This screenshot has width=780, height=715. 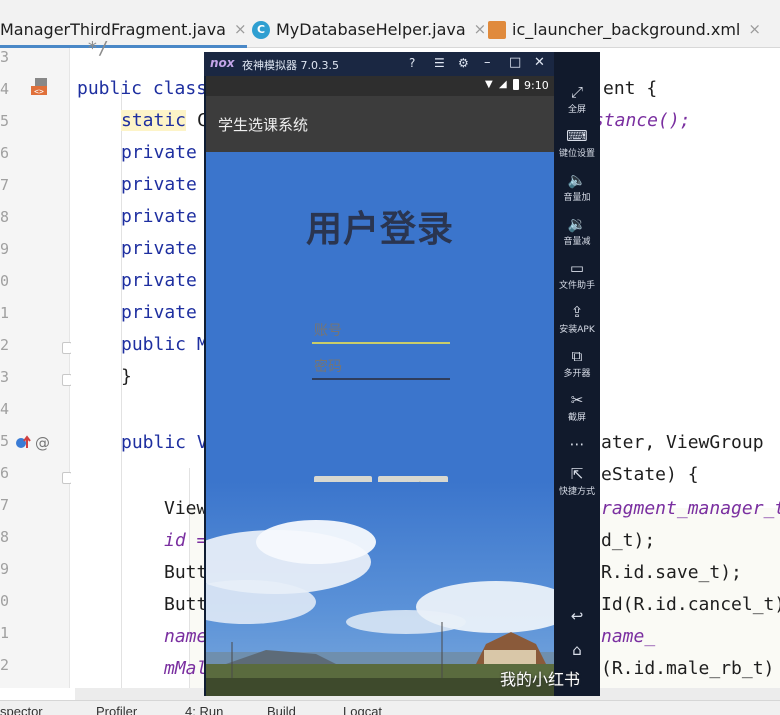 I want to click on code-brace: }, so click(x=126, y=376).